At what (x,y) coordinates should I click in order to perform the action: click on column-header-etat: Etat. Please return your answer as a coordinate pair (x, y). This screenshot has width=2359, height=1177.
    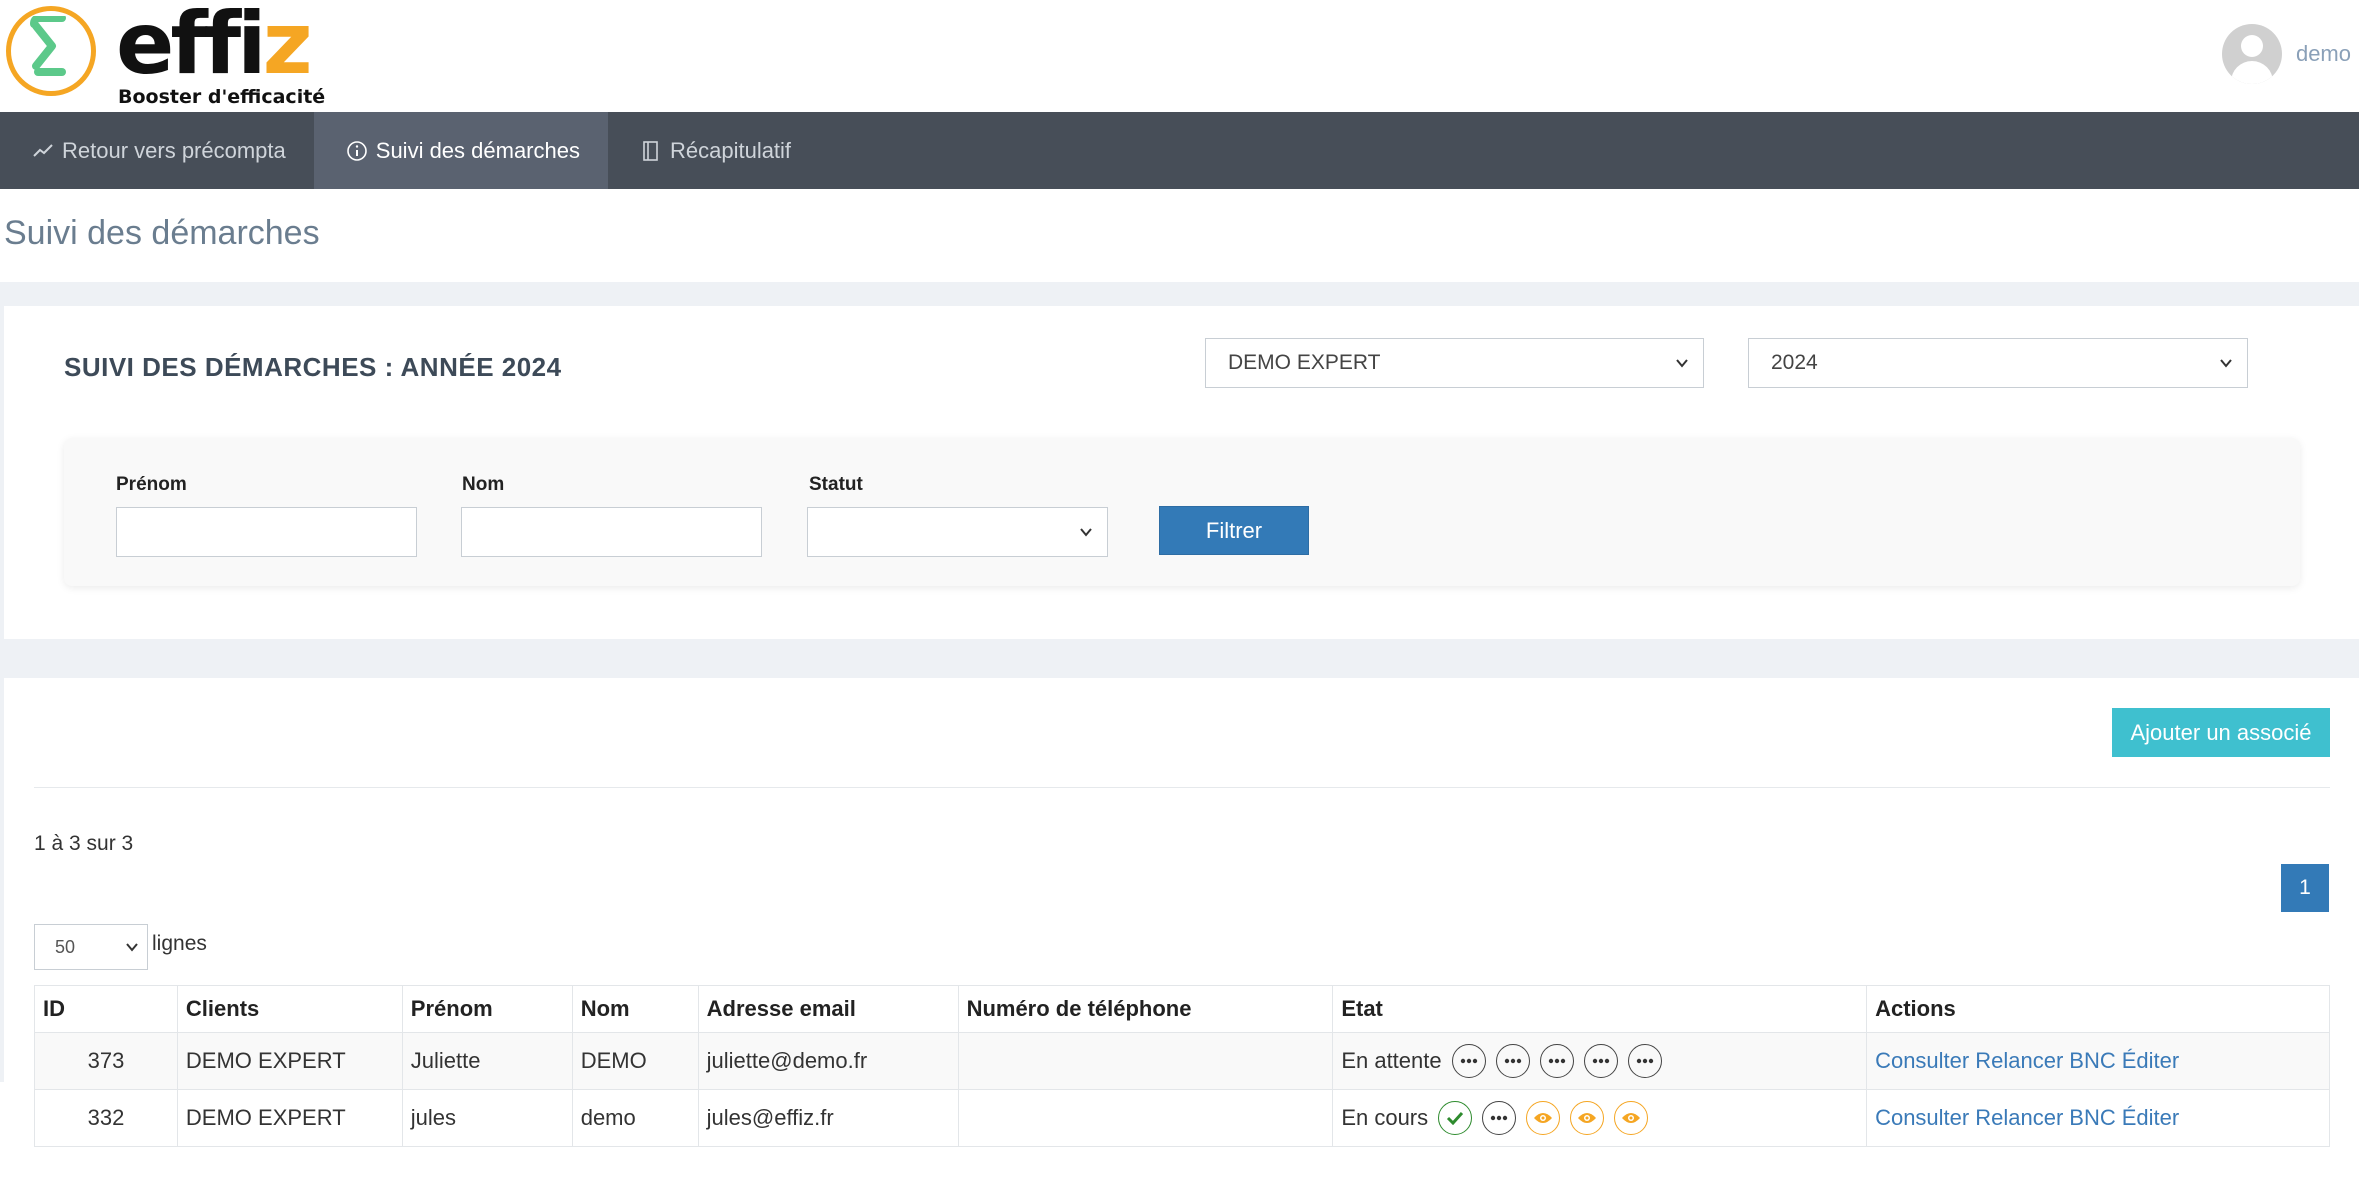
    Looking at the image, I should click on (1600, 1009).